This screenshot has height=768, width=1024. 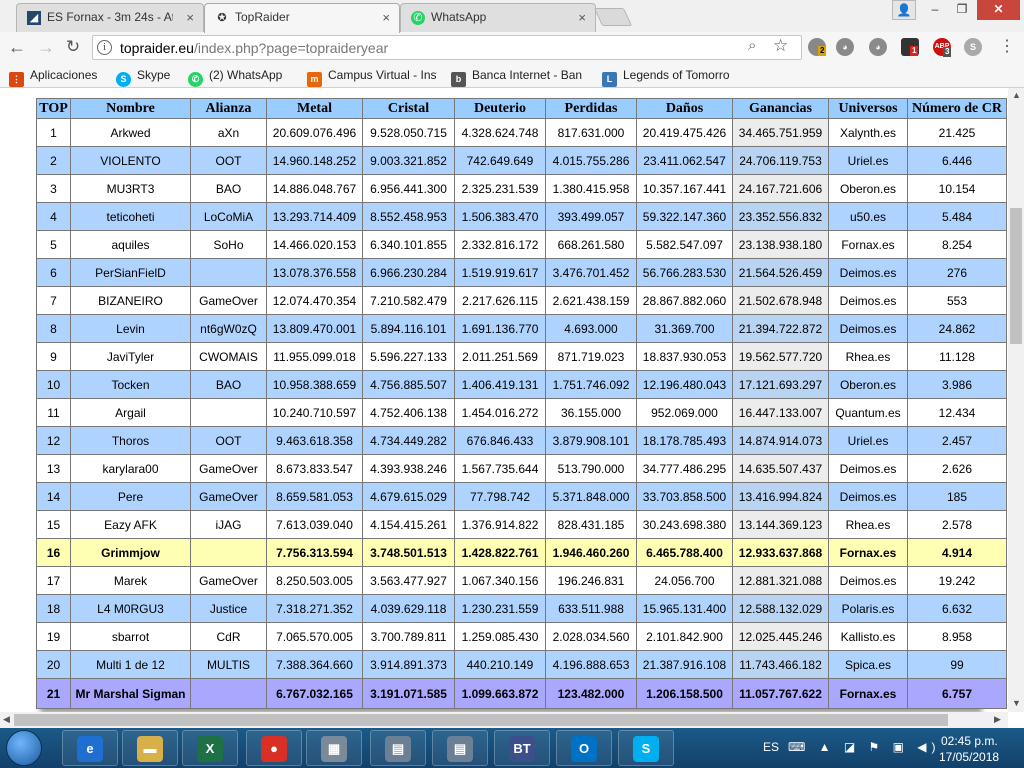 I want to click on col-metal-cell: 13.809.470.001, so click(x=314, y=328).